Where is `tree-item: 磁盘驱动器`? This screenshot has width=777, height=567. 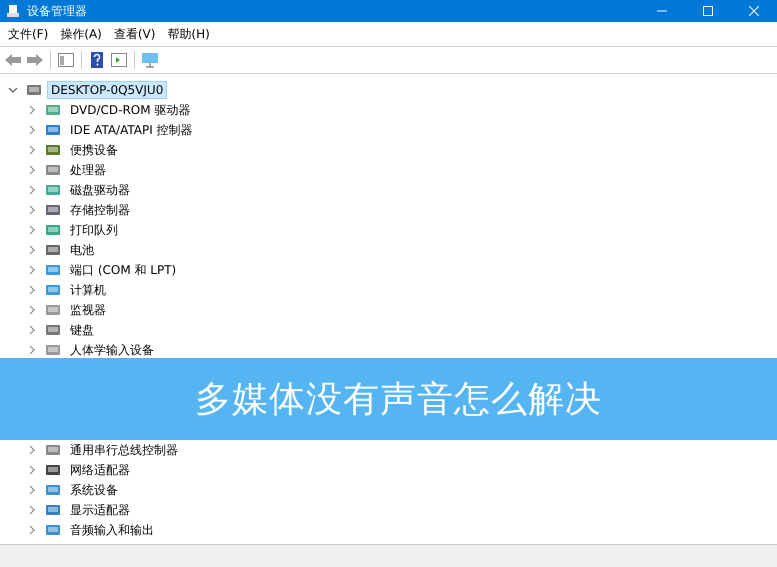
tree-item: 磁盘驱动器 is located at coordinates (100, 190).